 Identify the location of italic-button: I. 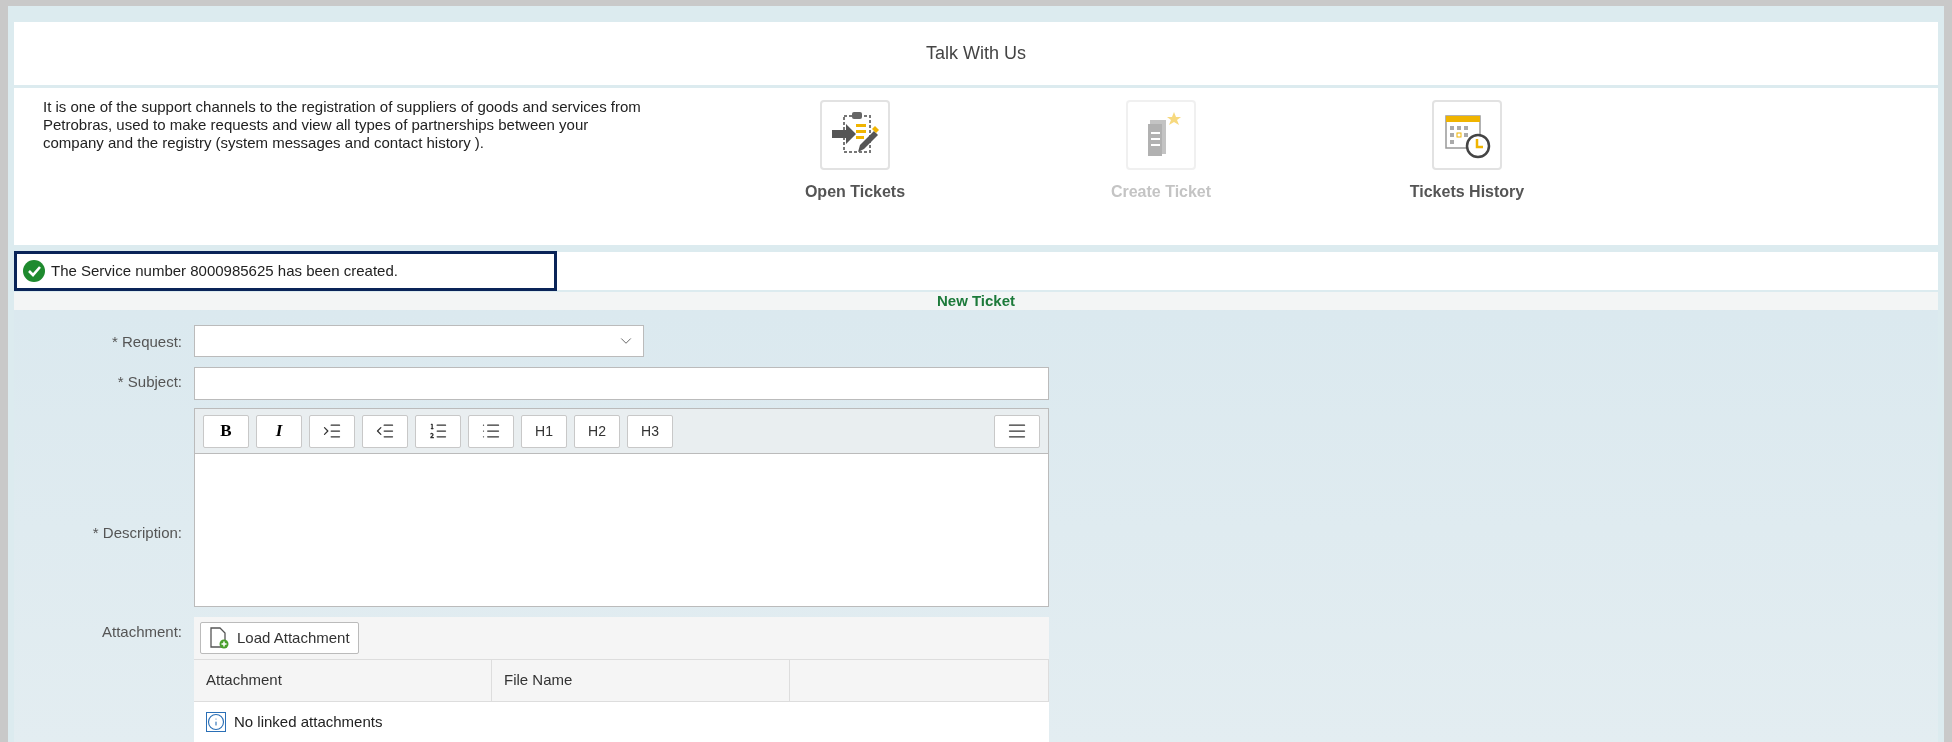
(279, 431).